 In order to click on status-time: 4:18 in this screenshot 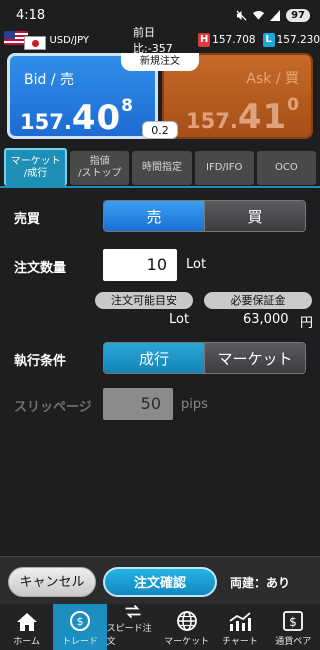, I will do `click(31, 15)`.